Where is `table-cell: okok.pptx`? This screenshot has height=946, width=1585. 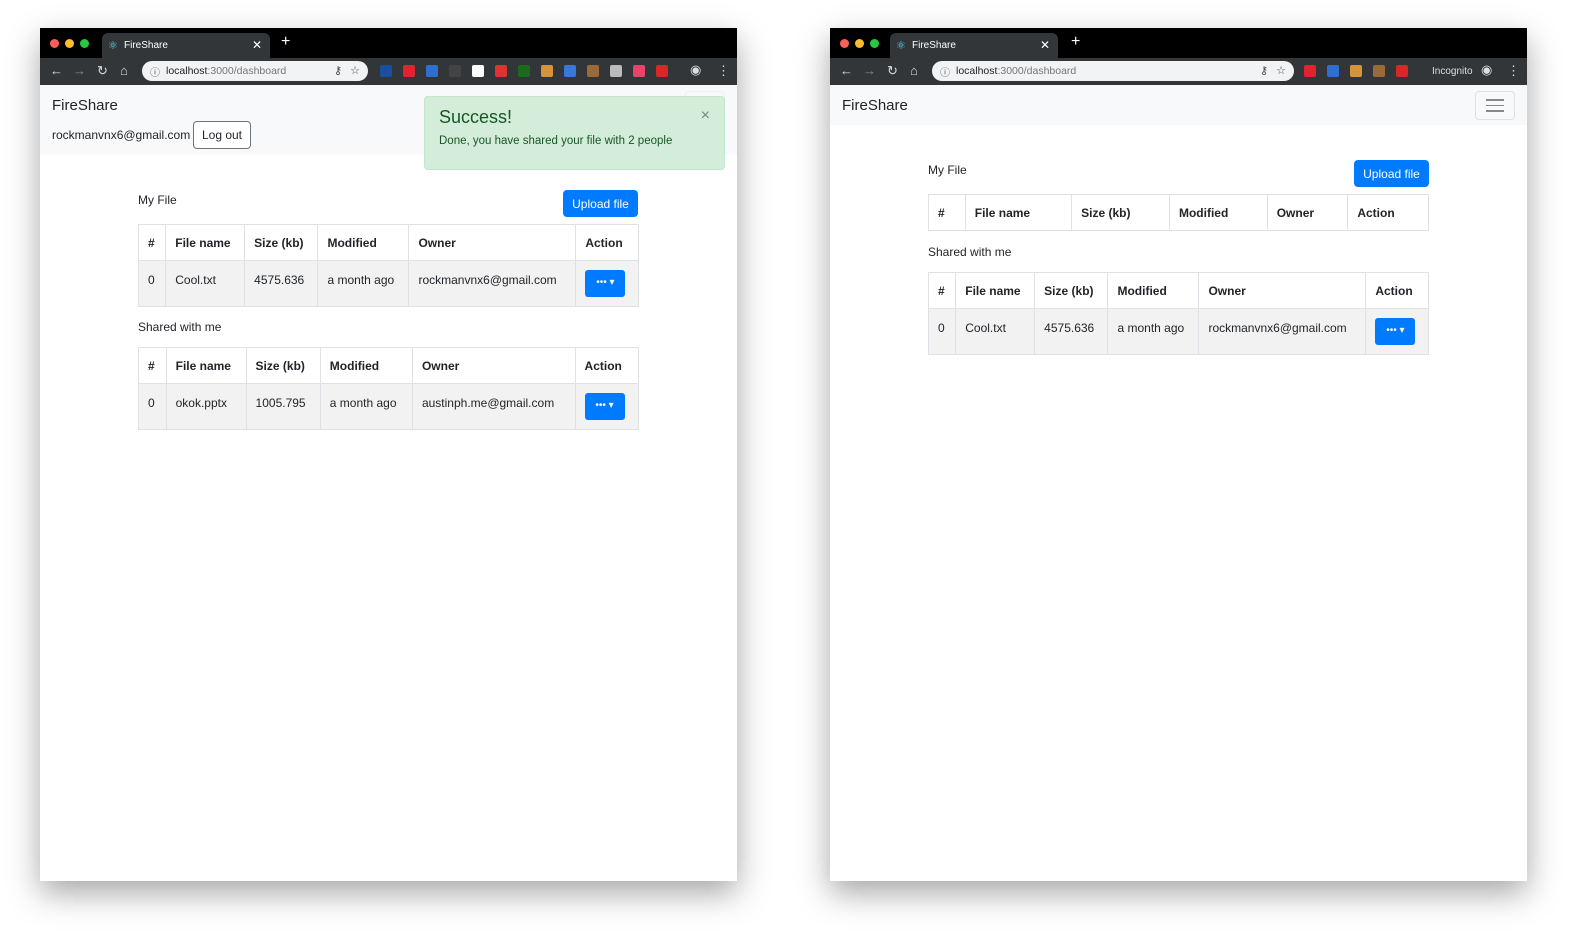 table-cell: okok.pptx is located at coordinates (206, 406).